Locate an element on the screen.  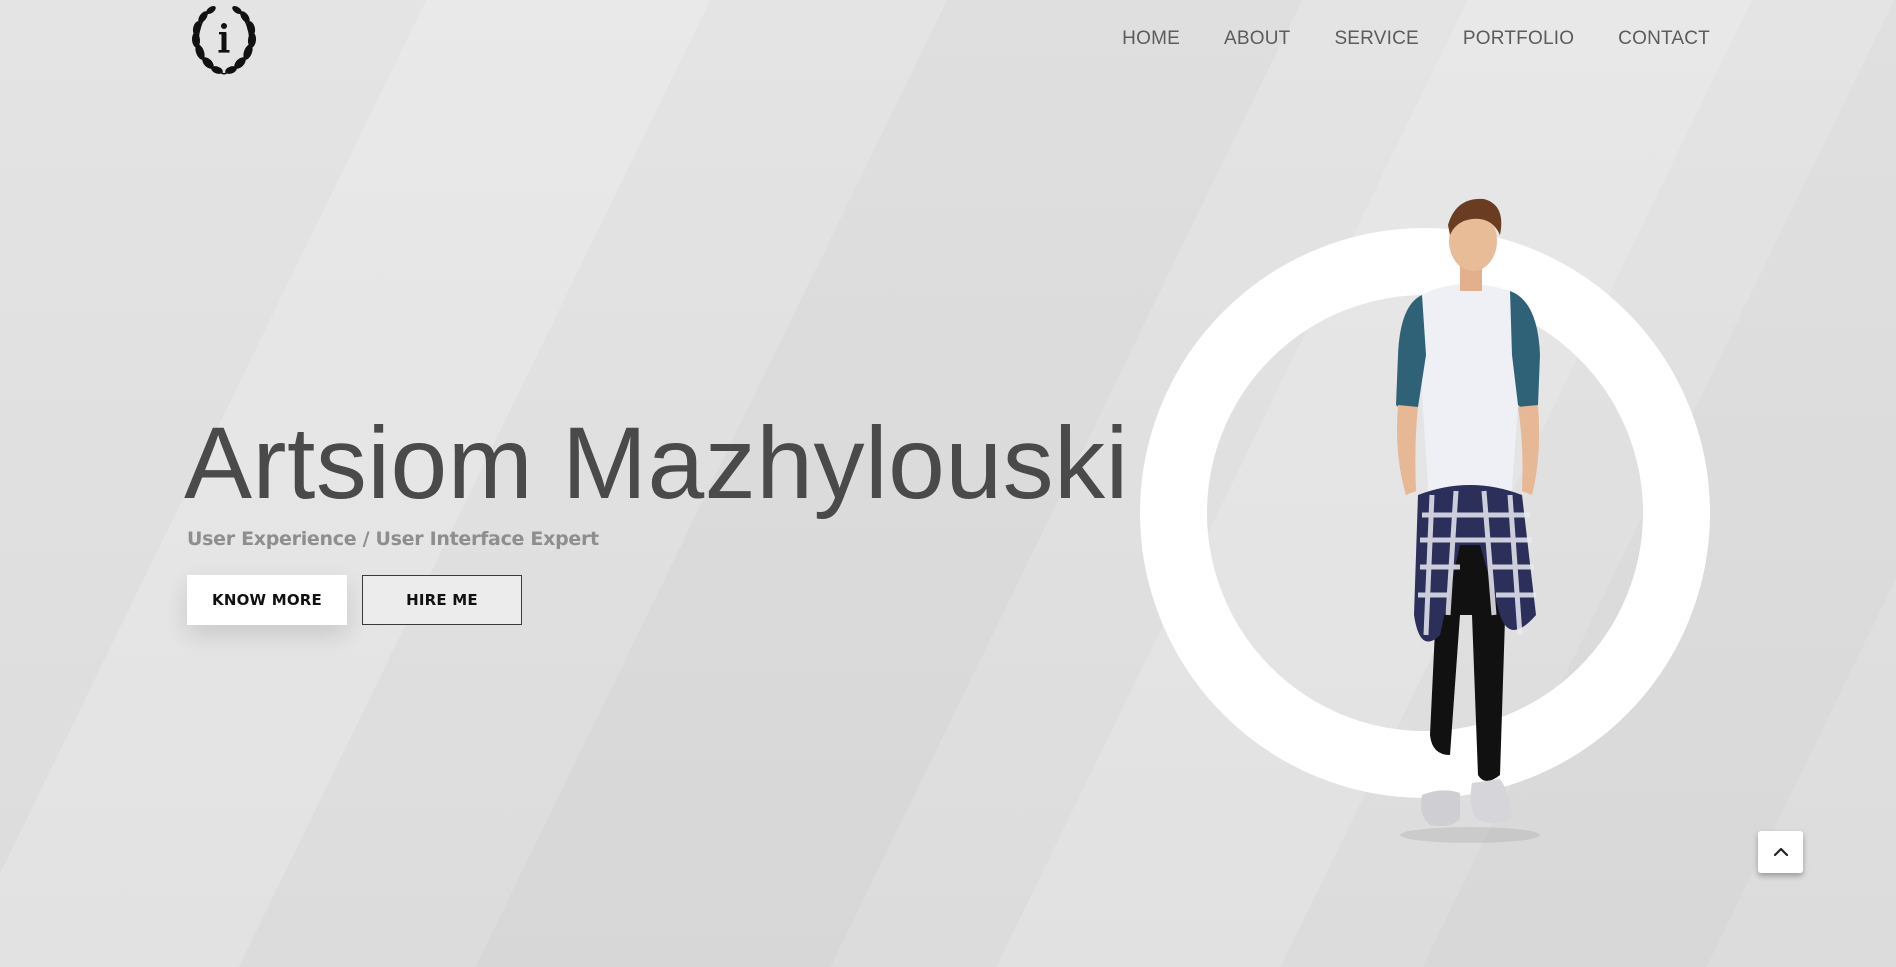
chevron-up-icon is located at coordinates (1780, 852).